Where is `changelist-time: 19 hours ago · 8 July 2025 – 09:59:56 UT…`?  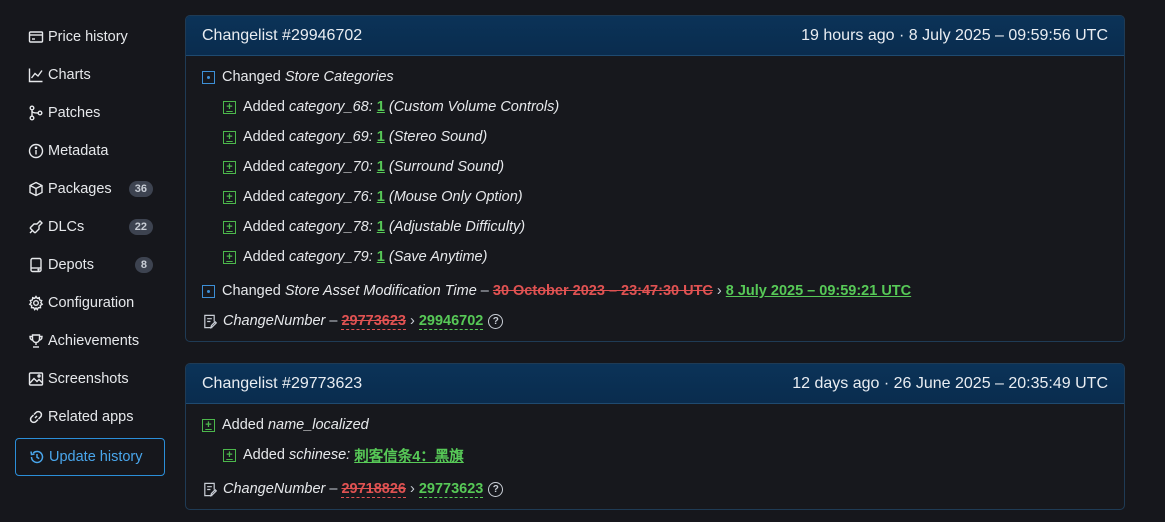
changelist-time: 19 hours ago · 8 July 2025 – 09:59:56 UT… is located at coordinates (954, 35).